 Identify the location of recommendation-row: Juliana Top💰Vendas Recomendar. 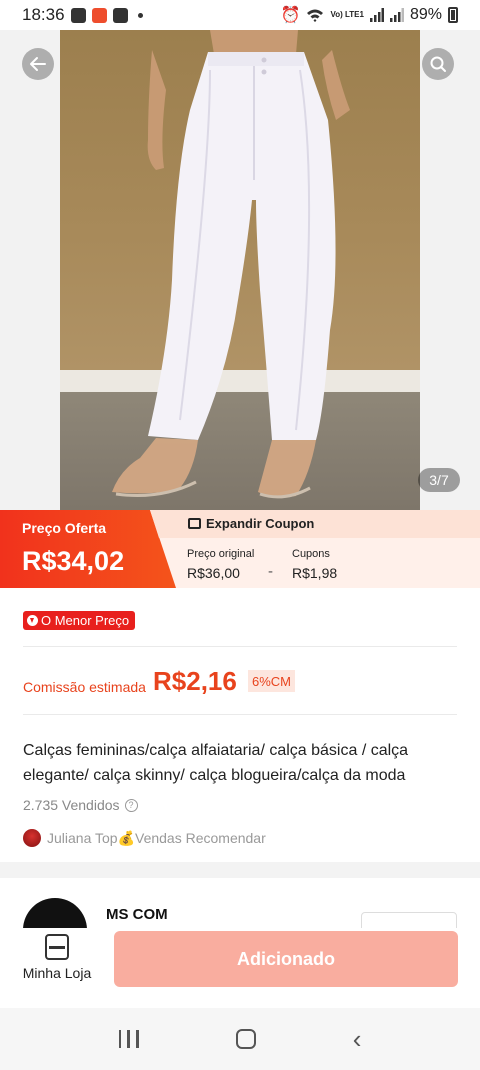
(144, 838).